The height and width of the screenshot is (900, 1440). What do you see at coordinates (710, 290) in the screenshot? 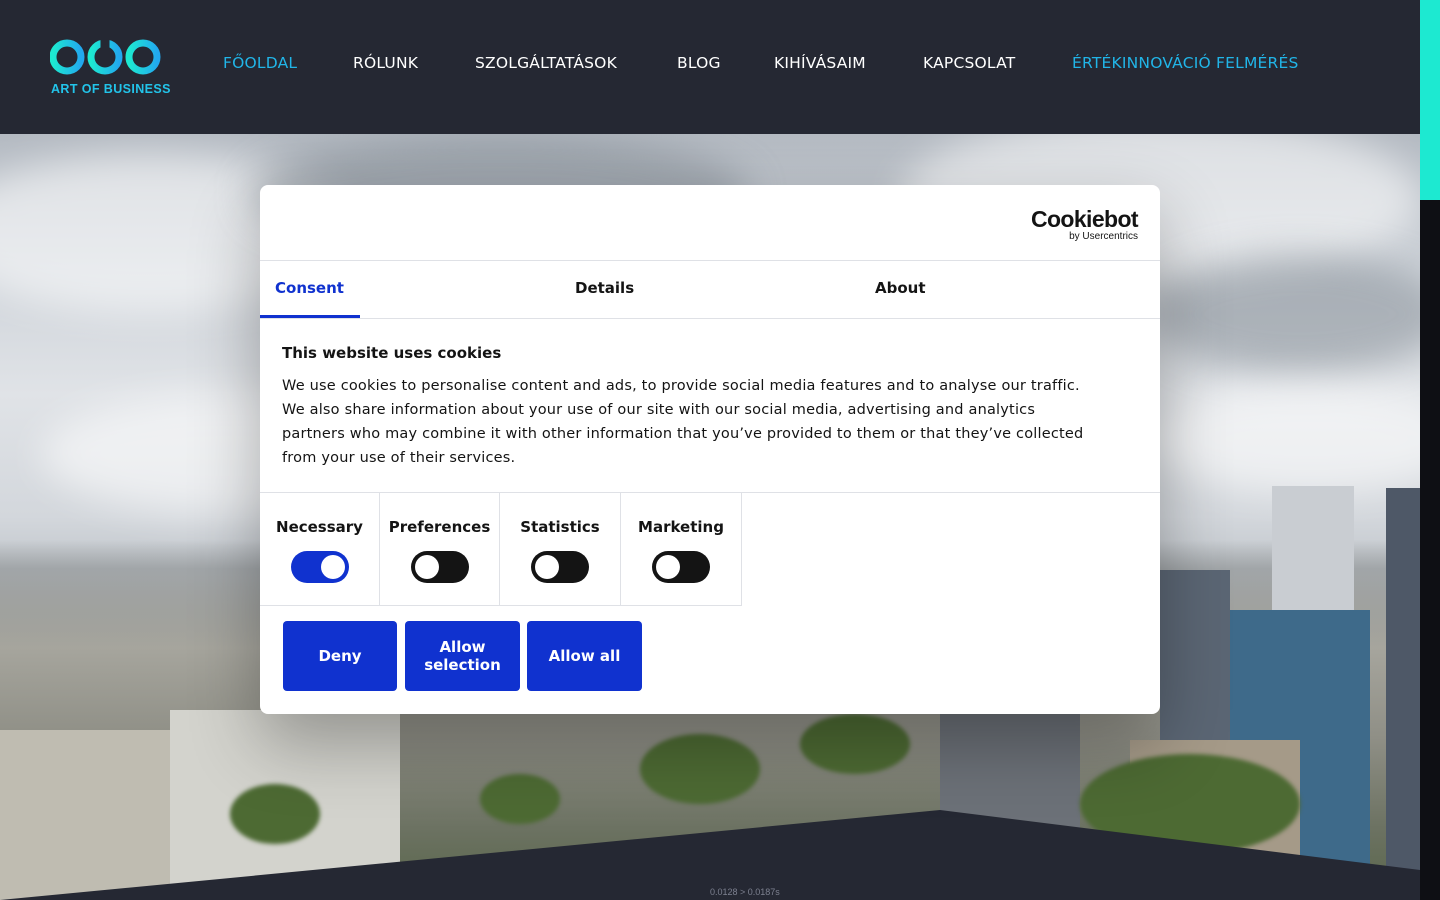
I see `dialog-tabs: Consent Details About` at bounding box center [710, 290].